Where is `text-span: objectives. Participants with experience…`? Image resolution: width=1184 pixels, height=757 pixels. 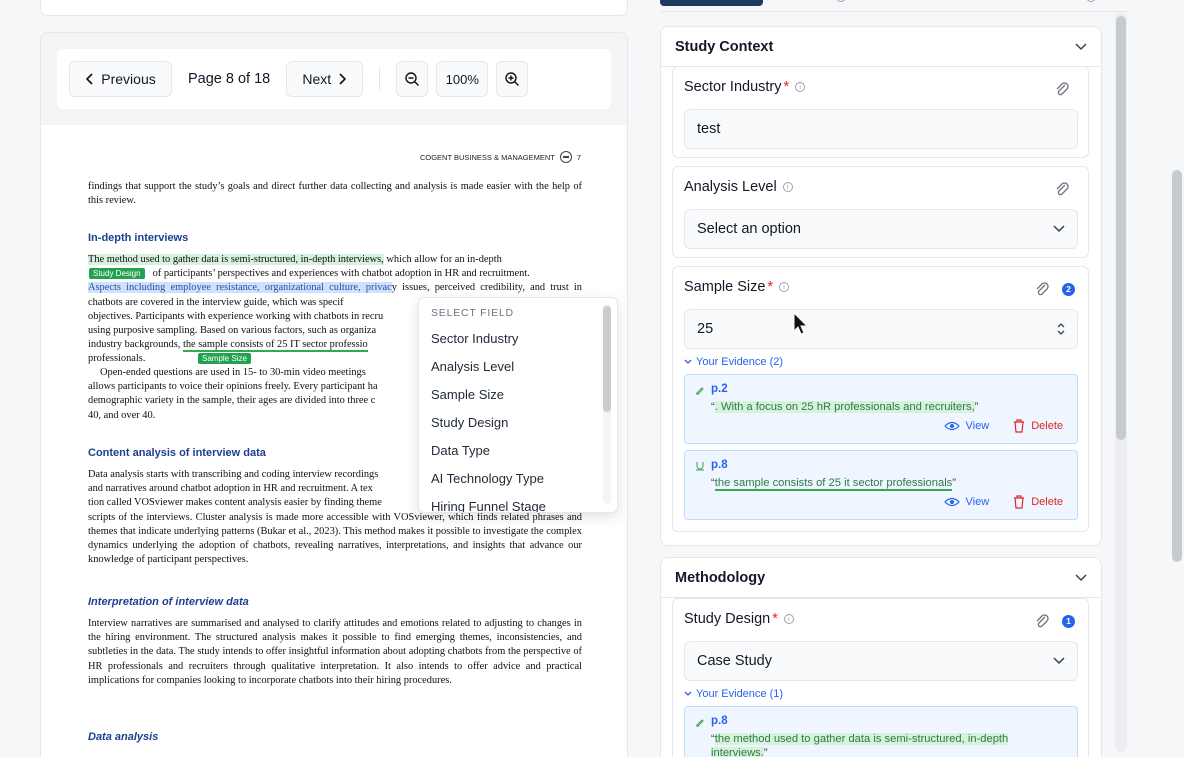
text-span: objectives. Participants with experience… is located at coordinates (236, 316).